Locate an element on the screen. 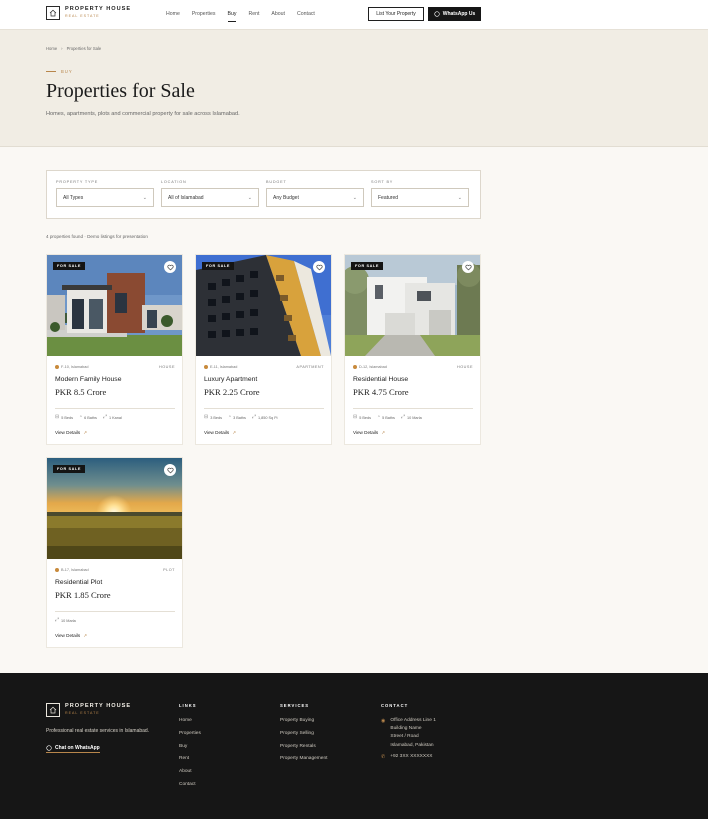 This screenshot has width=708, height=819. brand-logo: PROPERTY HOUSE REAL ESTATE is located at coordinates (88, 13).